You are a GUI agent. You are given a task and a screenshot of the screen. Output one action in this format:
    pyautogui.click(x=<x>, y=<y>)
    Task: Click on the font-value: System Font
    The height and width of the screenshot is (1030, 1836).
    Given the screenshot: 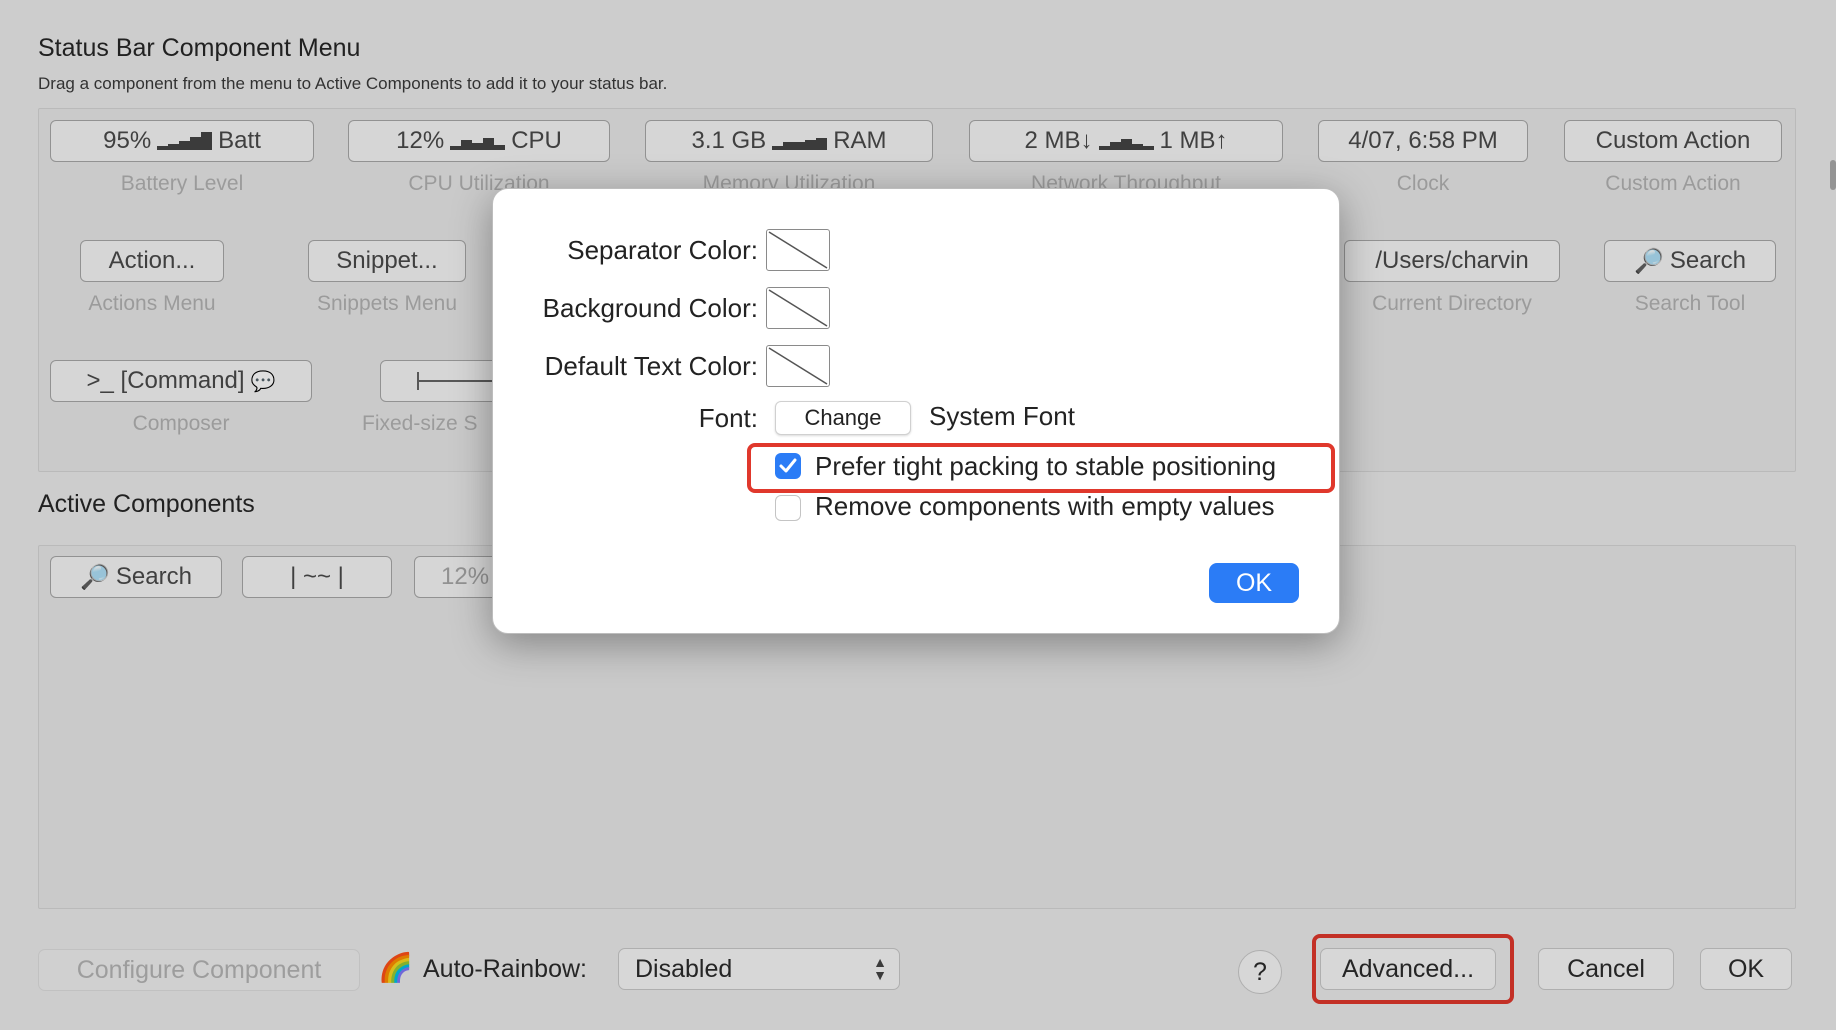 What is the action you would take?
    pyautogui.click(x=1002, y=416)
    